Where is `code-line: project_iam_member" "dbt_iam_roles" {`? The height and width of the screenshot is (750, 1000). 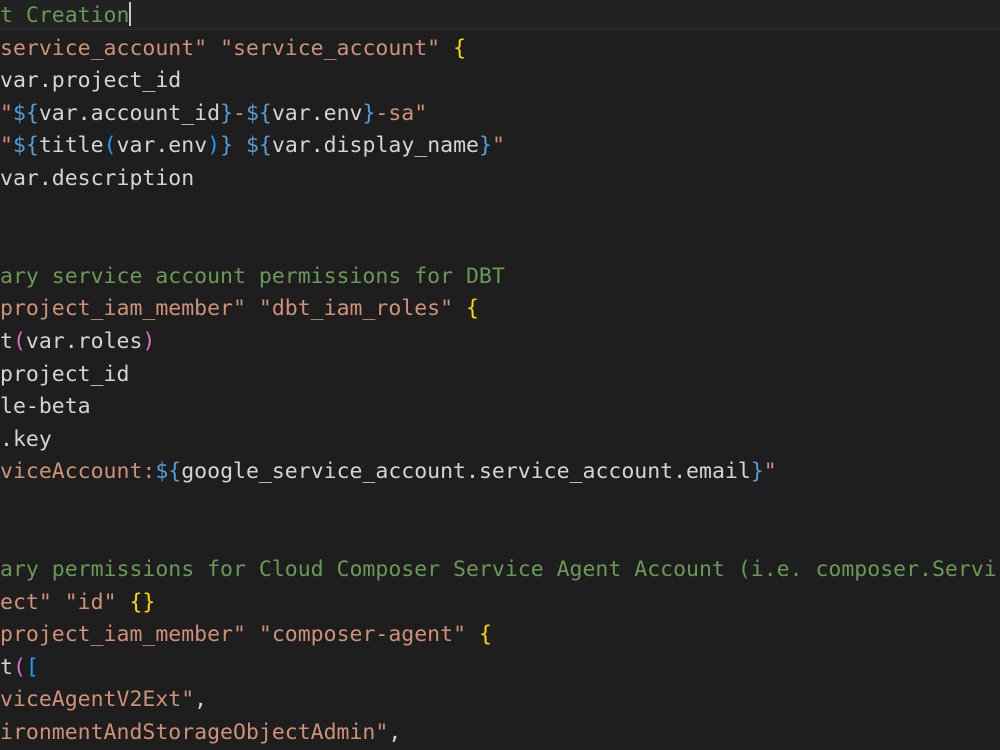 code-line: project_iam_member" "dbt_iam_roles" { is located at coordinates (500, 309).